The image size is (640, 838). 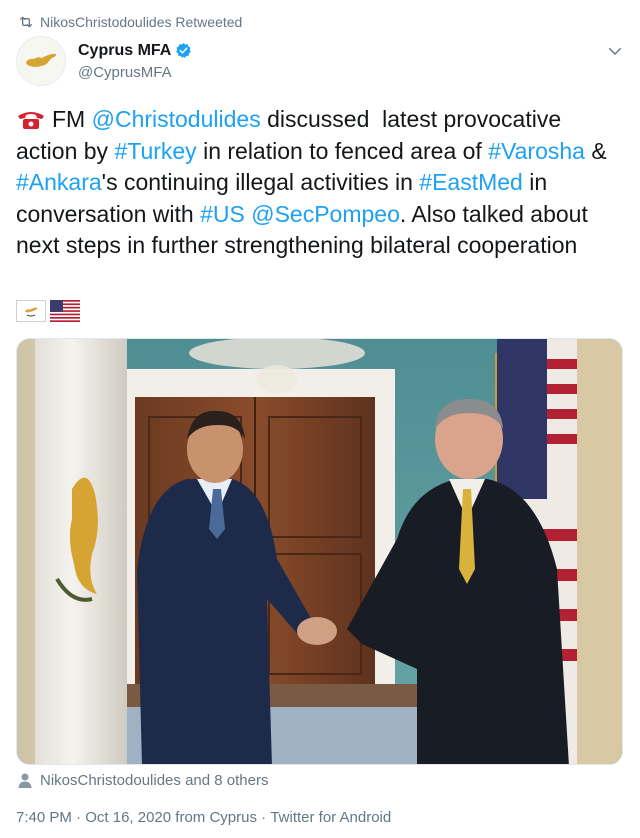 I want to click on retweet-text: NikosChristodoulides Retweeted, so click(x=141, y=22).